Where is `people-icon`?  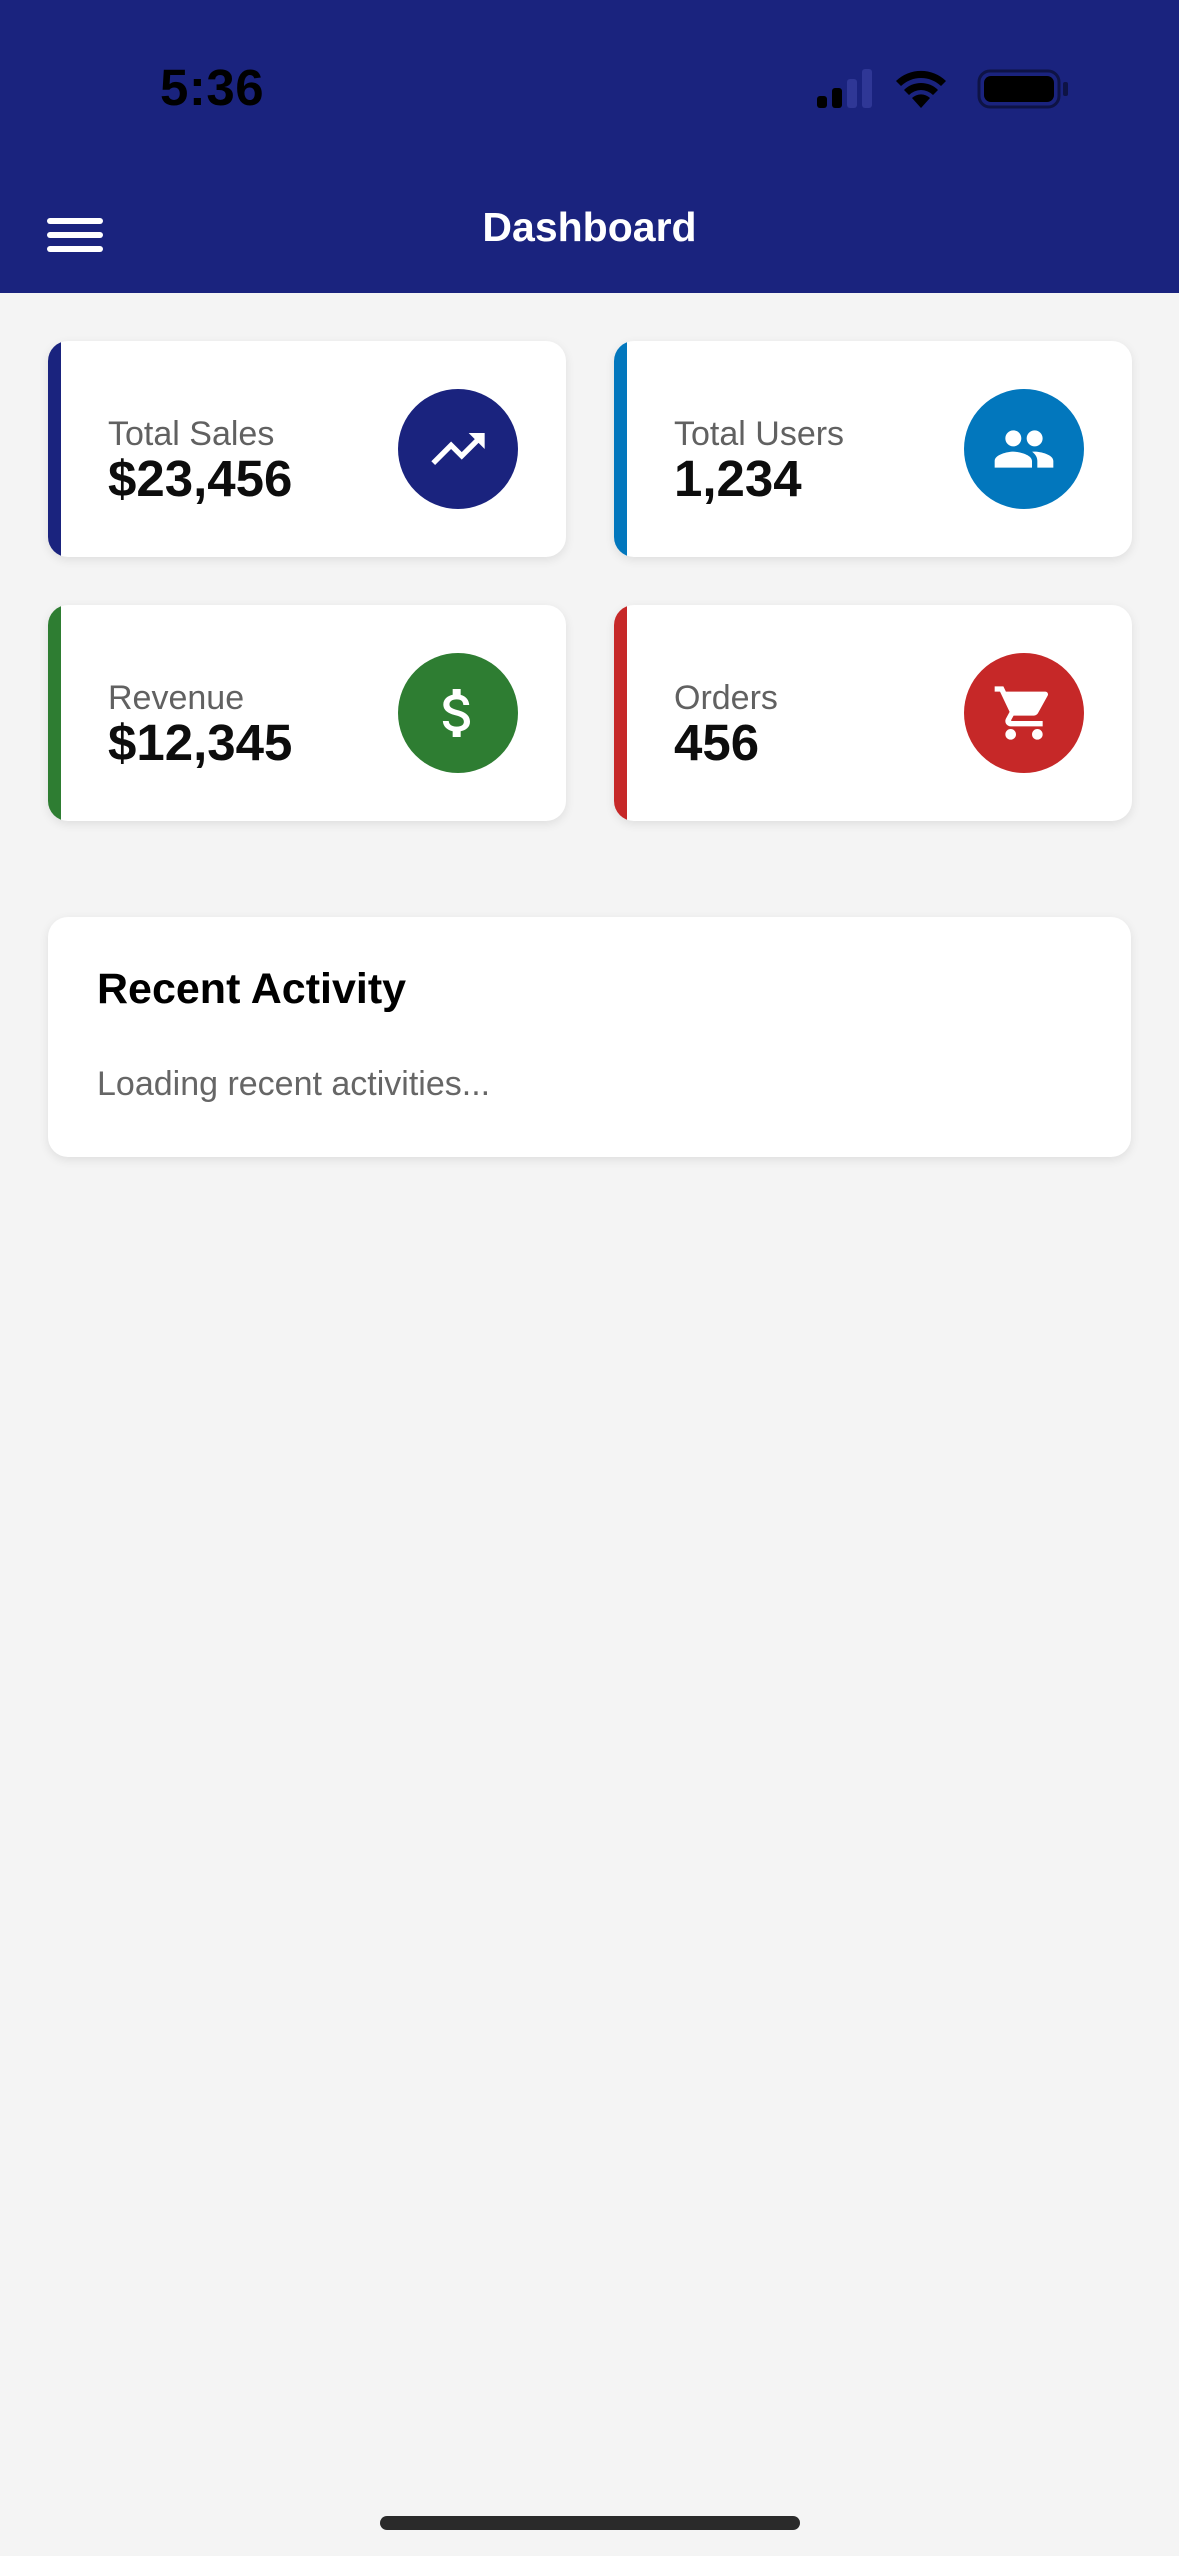
people-icon is located at coordinates (1024, 449).